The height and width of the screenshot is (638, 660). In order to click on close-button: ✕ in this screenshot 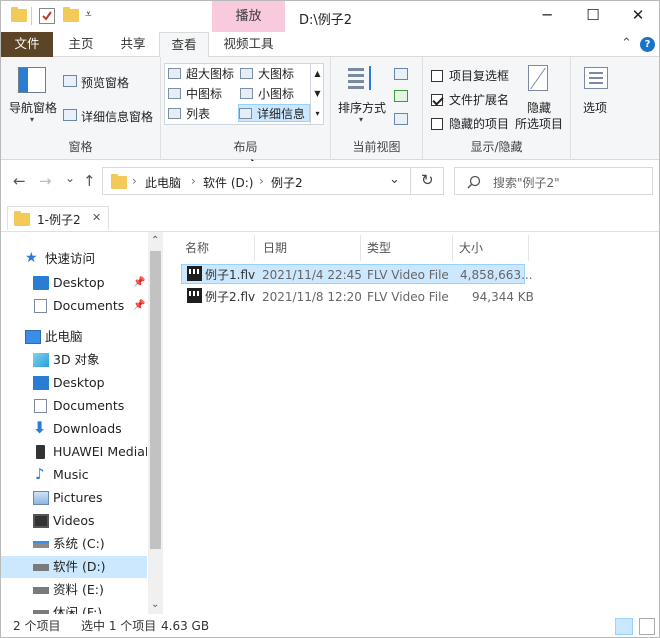, I will do `click(637, 16)`.